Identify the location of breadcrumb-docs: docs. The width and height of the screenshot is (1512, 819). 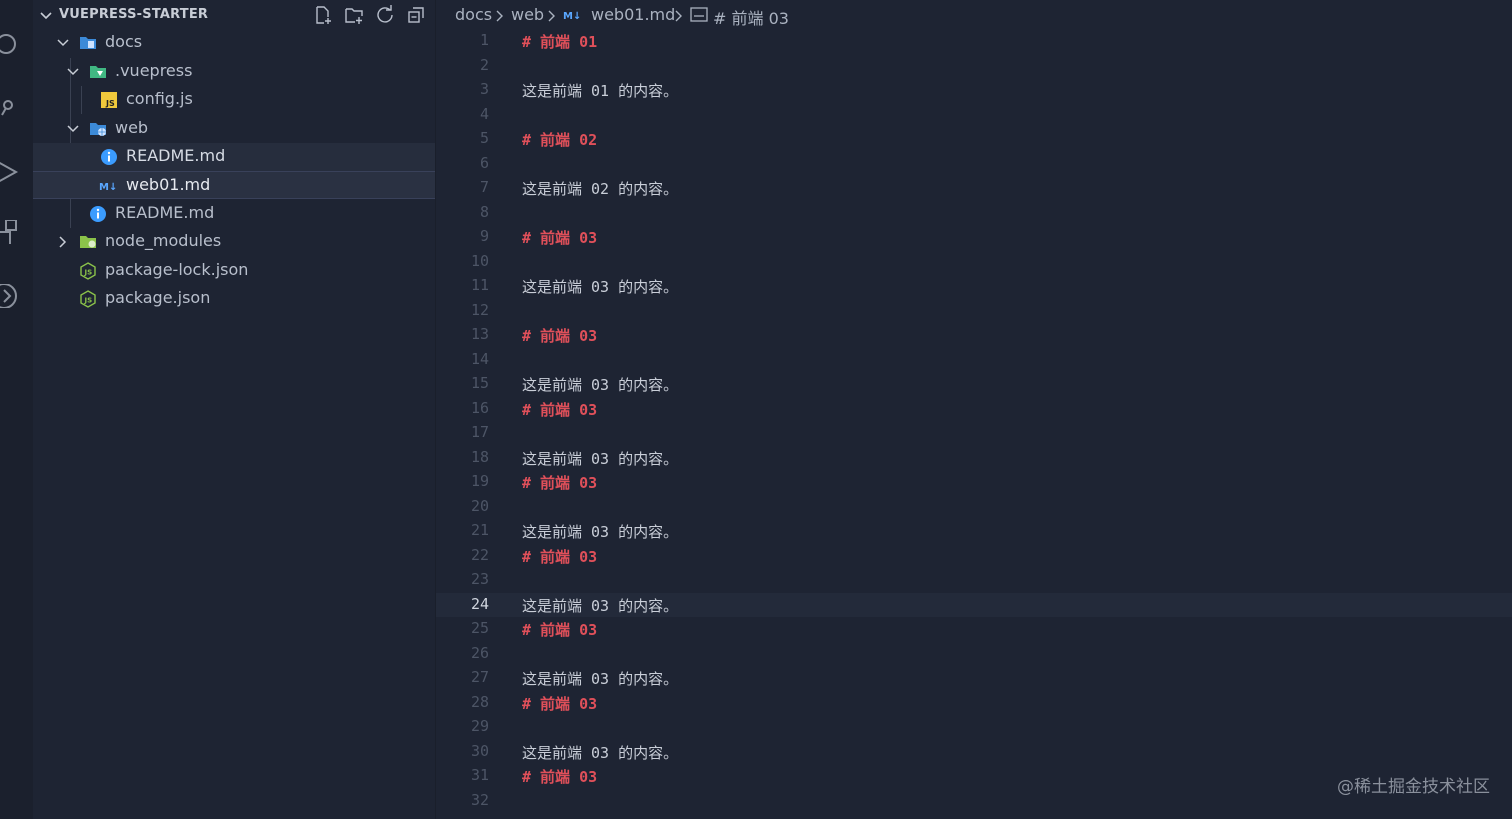
(473, 14).